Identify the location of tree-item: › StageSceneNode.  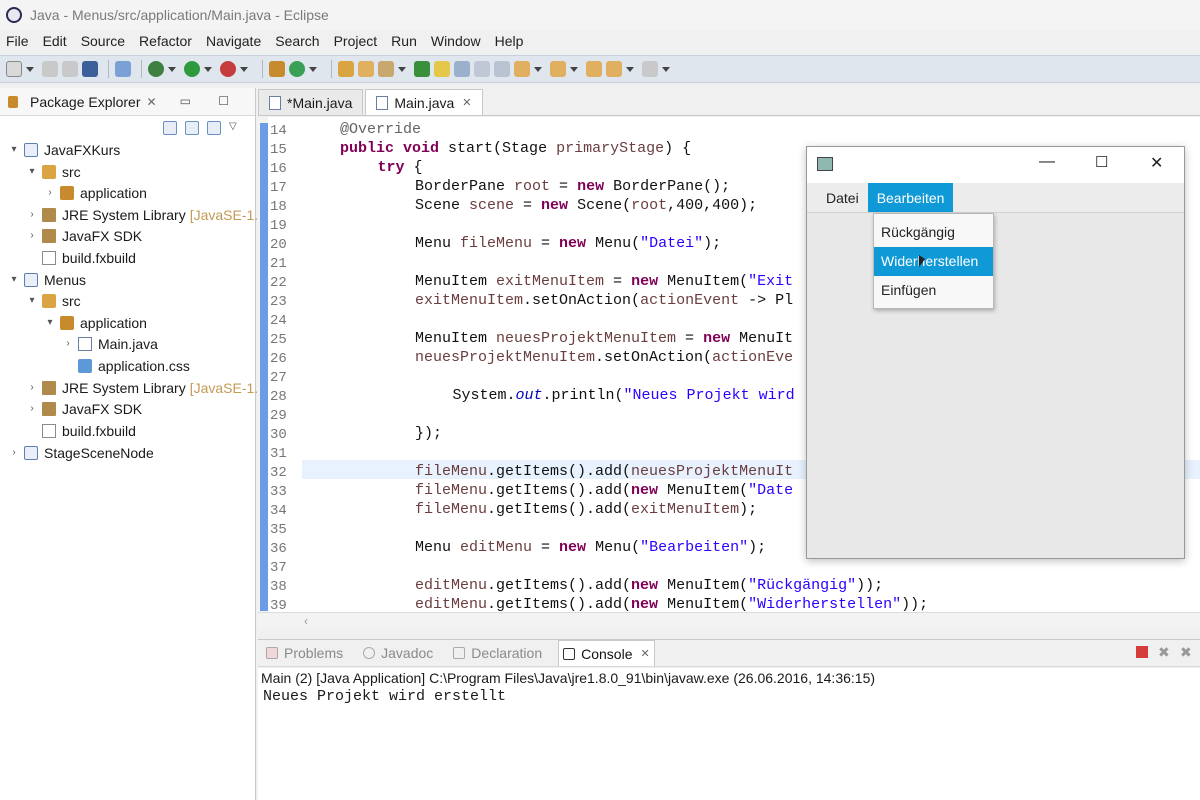
(80, 452).